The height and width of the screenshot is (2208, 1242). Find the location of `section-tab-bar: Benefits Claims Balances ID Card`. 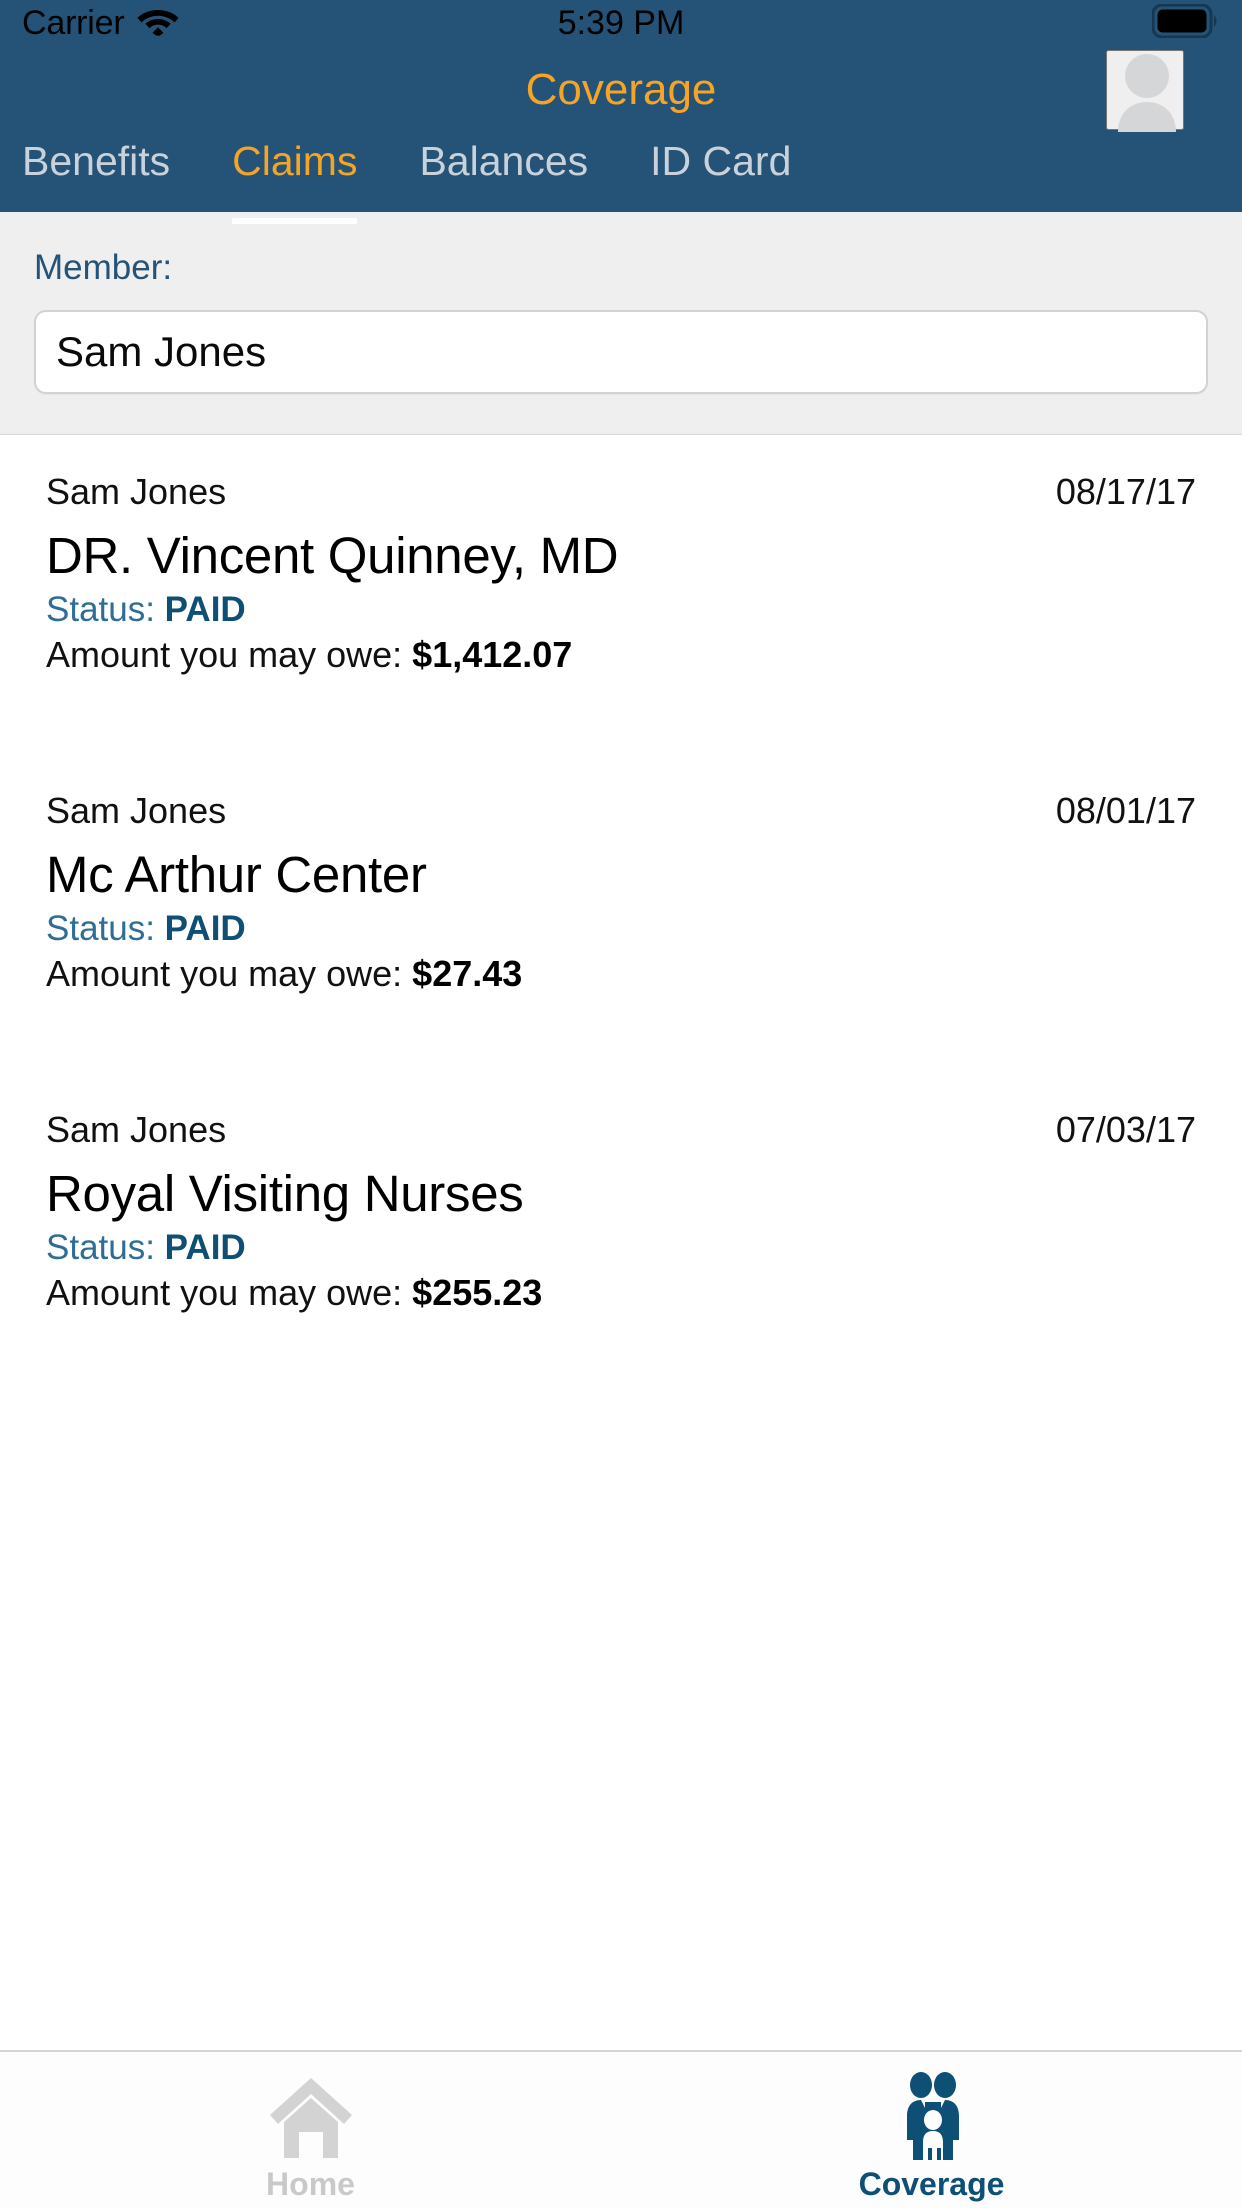

section-tab-bar: Benefits Claims Balances ID Card is located at coordinates (621, 179).